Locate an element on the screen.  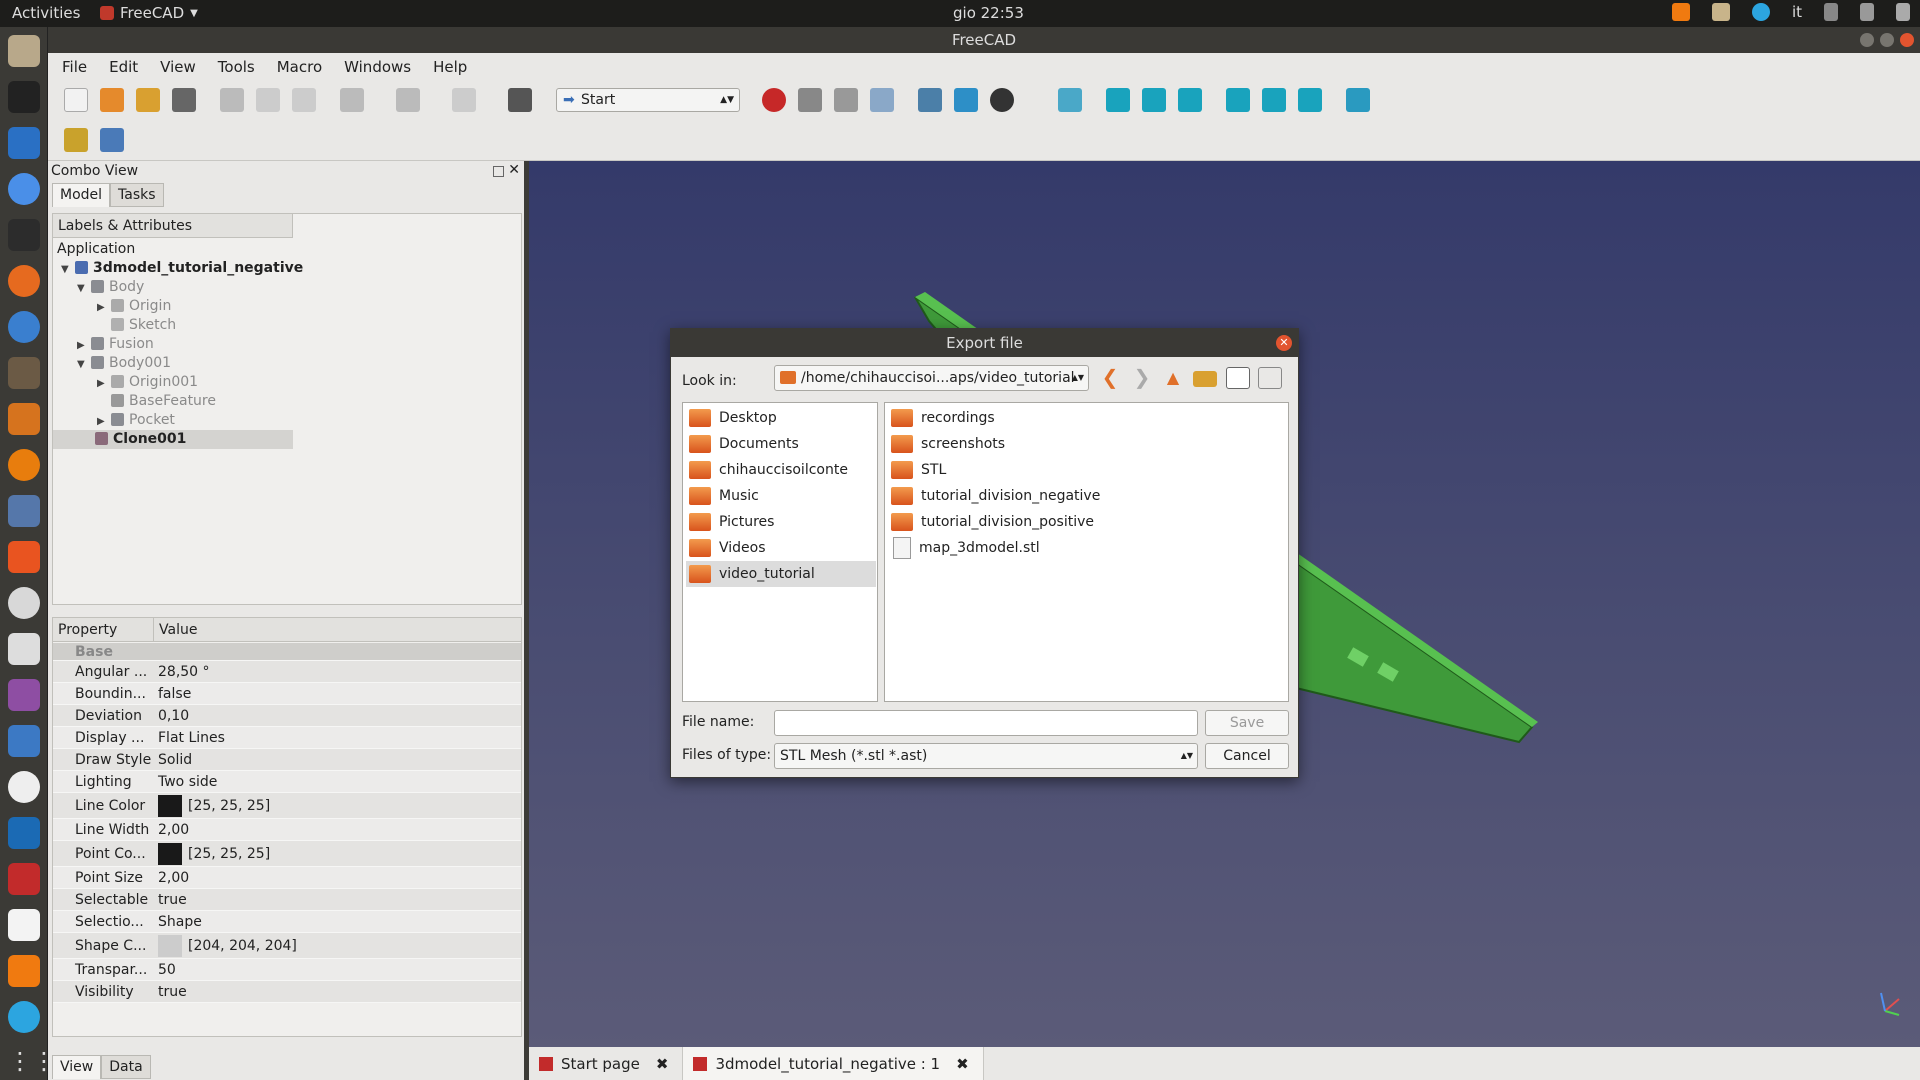
property-row: Point Co... [25, 25, 25] is located at coordinates (287, 854).